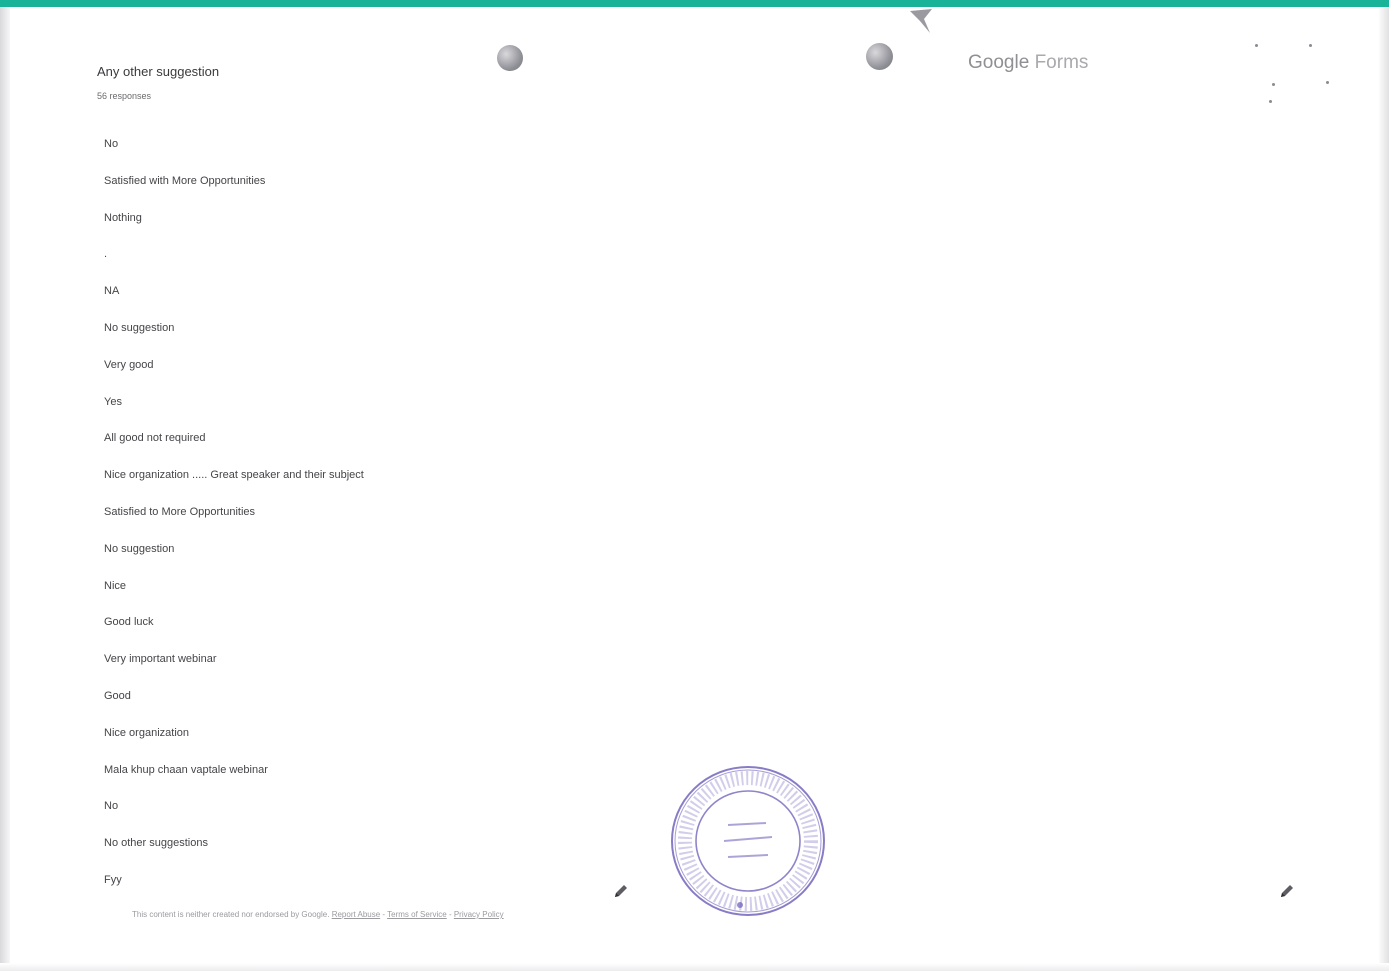 The height and width of the screenshot is (971, 1389). I want to click on privacy-policy-link: Privacy Policy, so click(479, 914).